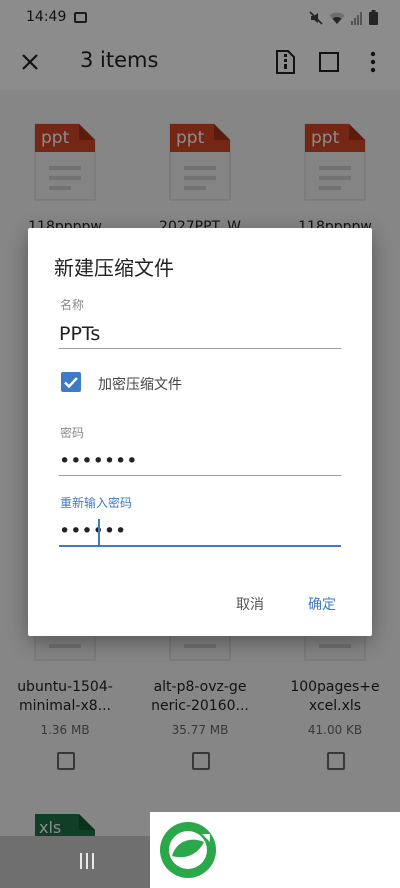 The width and height of the screenshot is (400, 888). Describe the element at coordinates (275, 850) in the screenshot. I see `watermark` at that location.